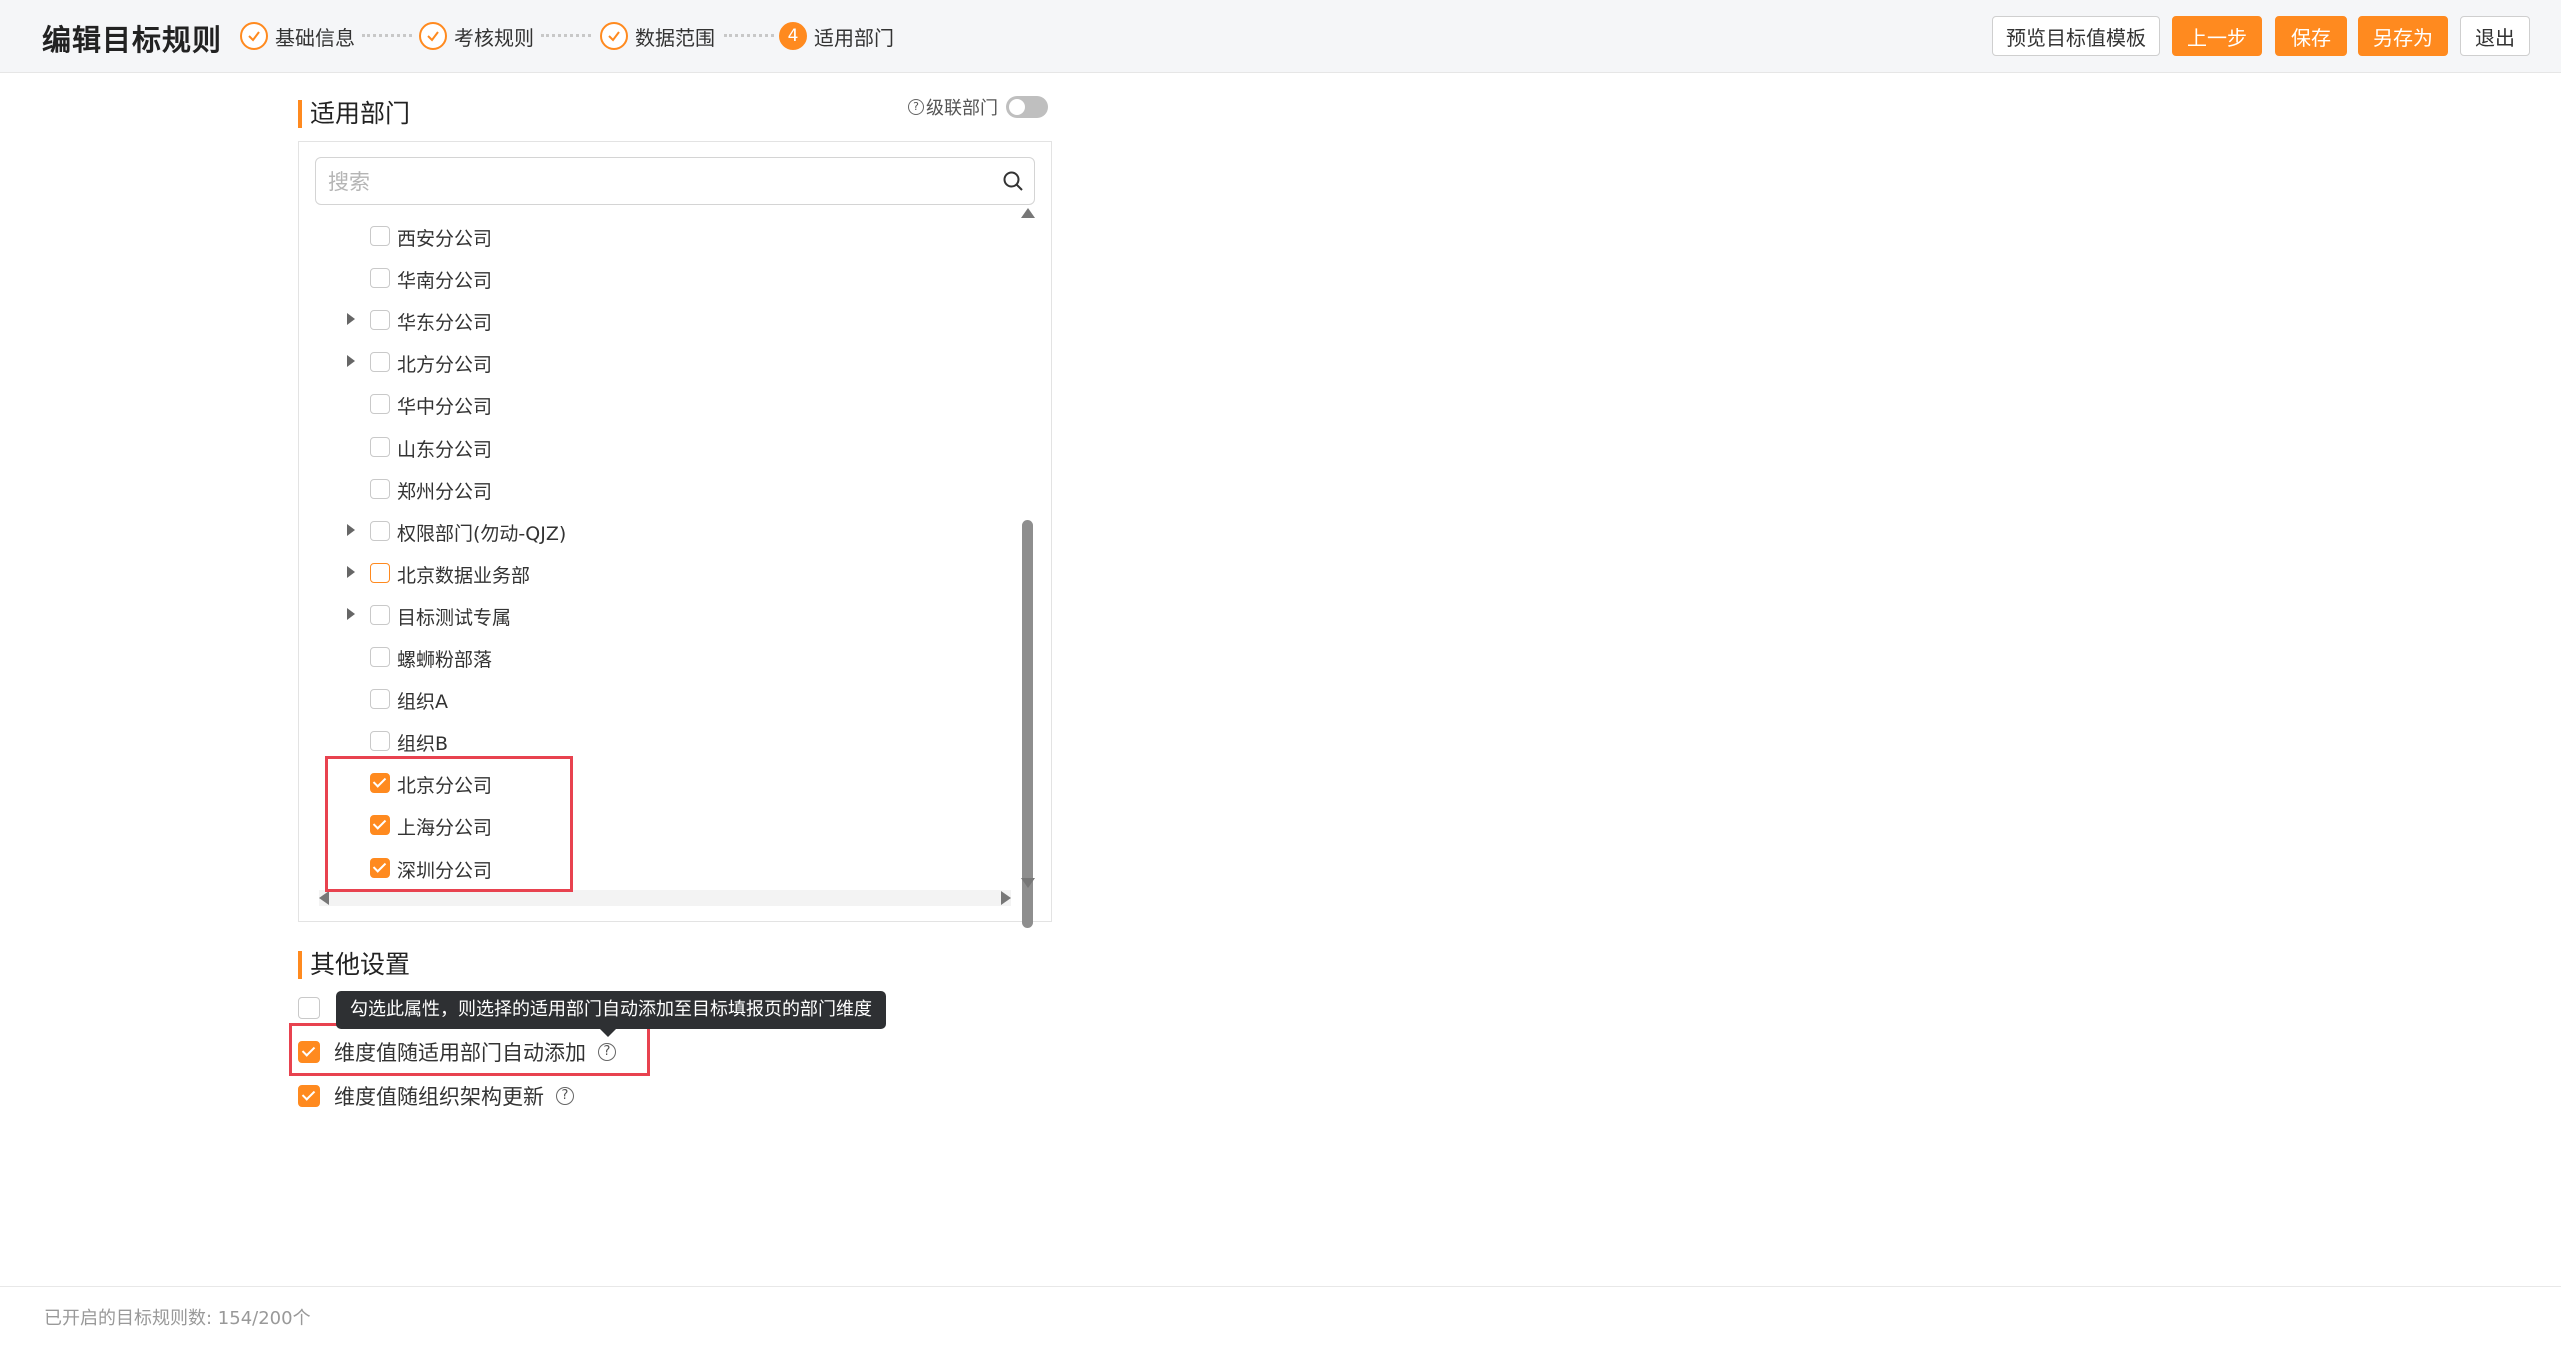 The image size is (2561, 1347). Describe the element at coordinates (422, 702) in the screenshot. I see `node-label: 组织A` at that location.